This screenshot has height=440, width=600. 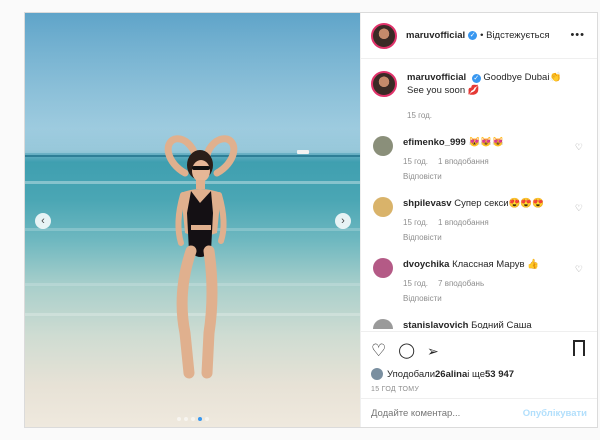 I want to click on add-comment-bar: Опублікувати, so click(x=479, y=412).